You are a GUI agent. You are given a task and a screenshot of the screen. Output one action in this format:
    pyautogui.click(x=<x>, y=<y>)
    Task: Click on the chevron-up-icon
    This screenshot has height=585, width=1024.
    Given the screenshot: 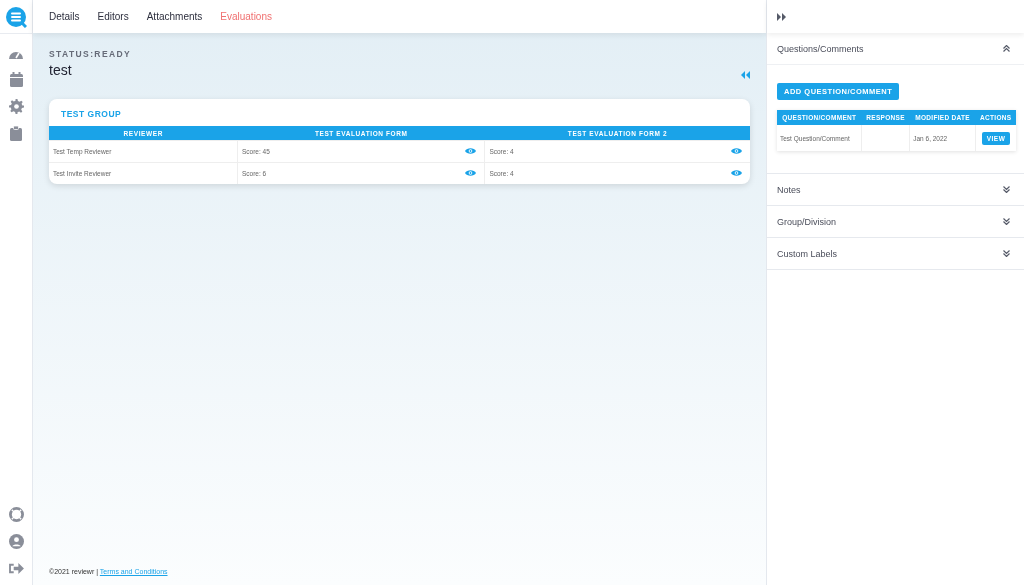 What is the action you would take?
    pyautogui.click(x=1006, y=48)
    